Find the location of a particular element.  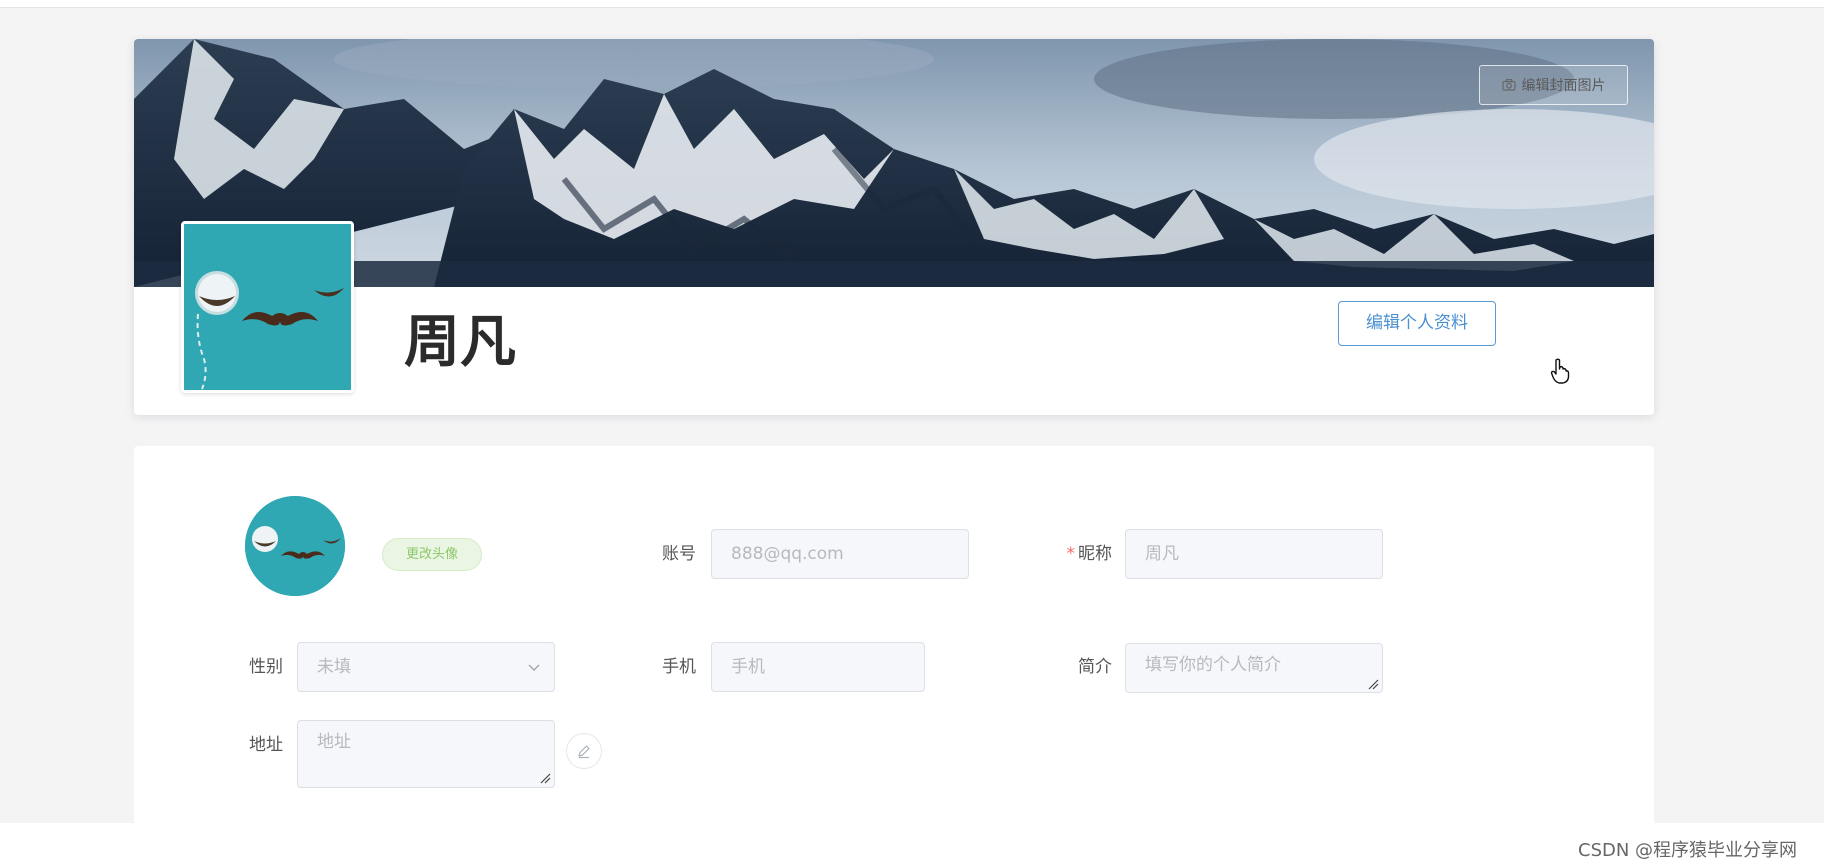

required-mark: * is located at coordinates (1071, 554).